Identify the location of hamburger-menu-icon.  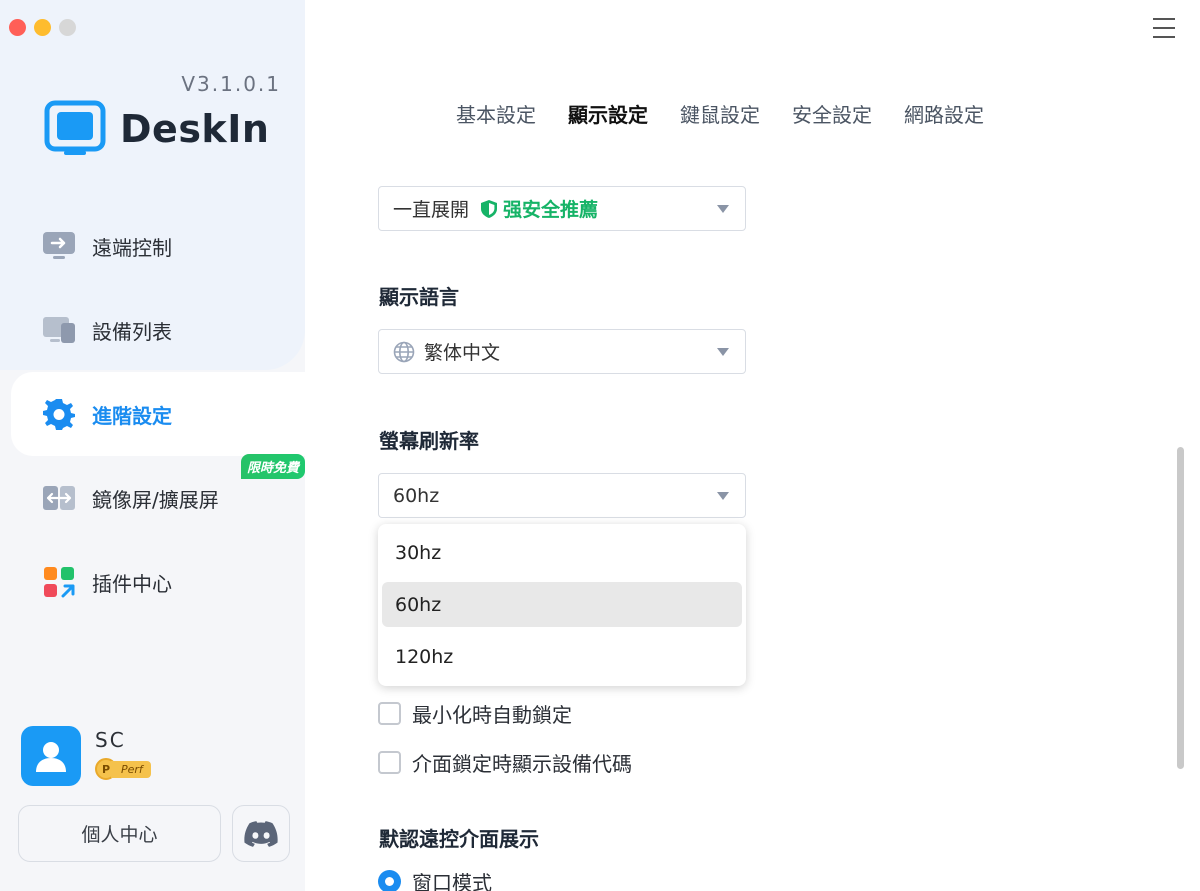
(1164, 28).